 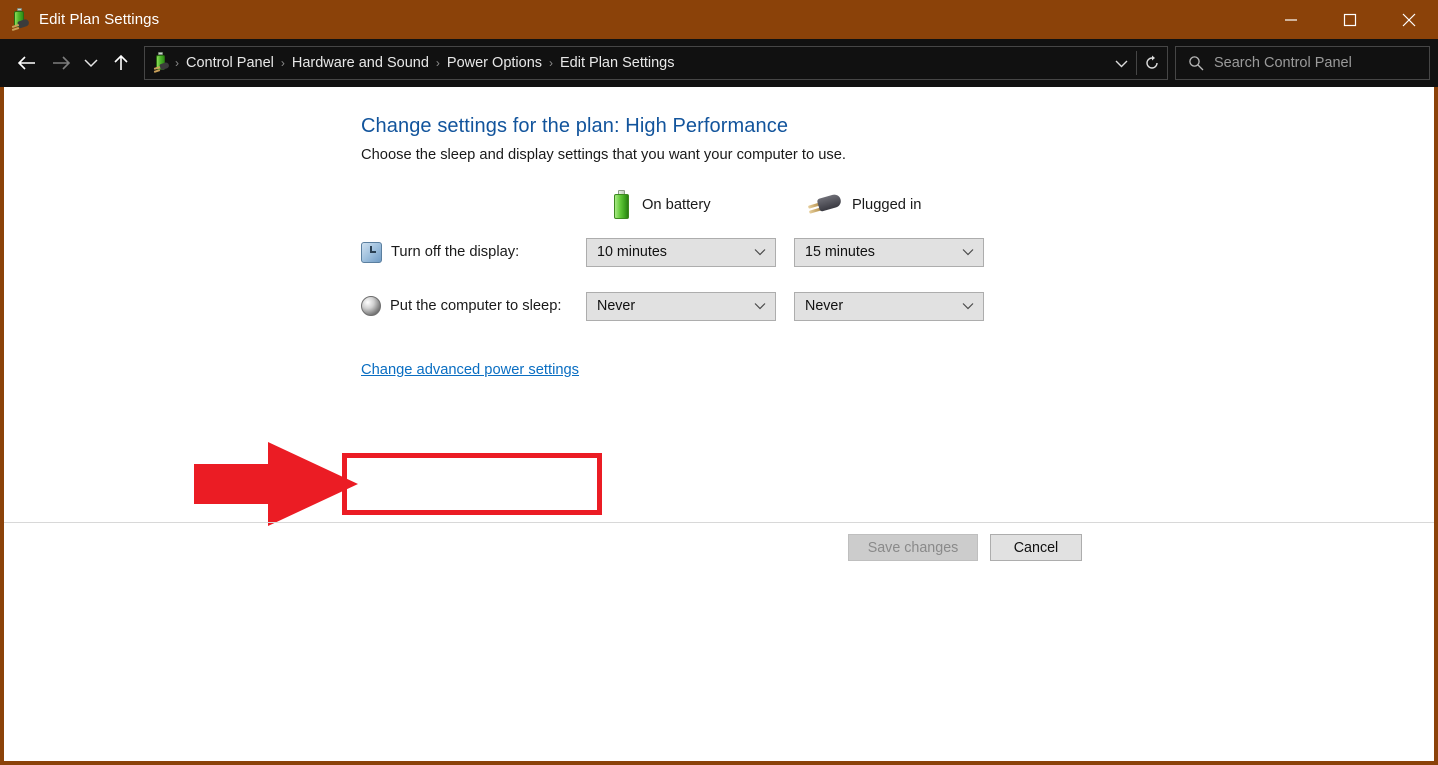 I want to click on search-box: Search Control Panel, so click(x=1302, y=63).